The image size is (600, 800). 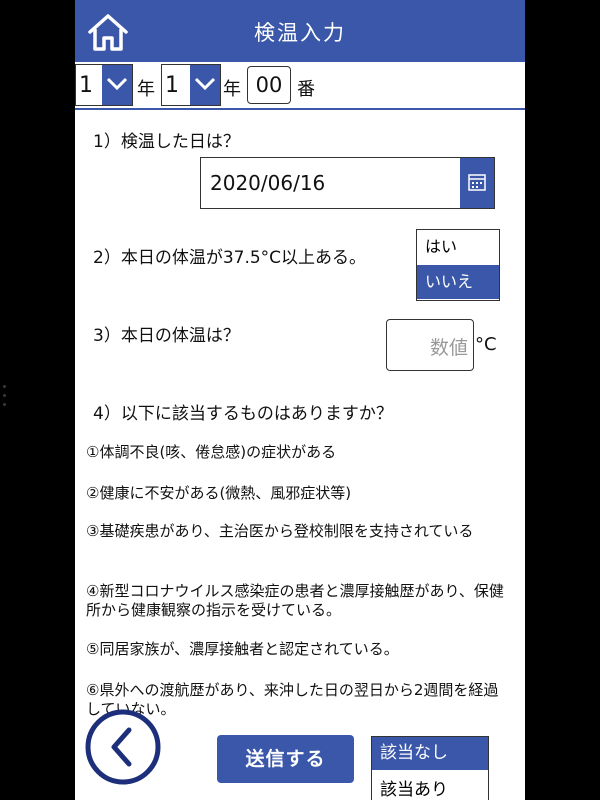 I want to click on class-value: 1, so click(x=172, y=85).